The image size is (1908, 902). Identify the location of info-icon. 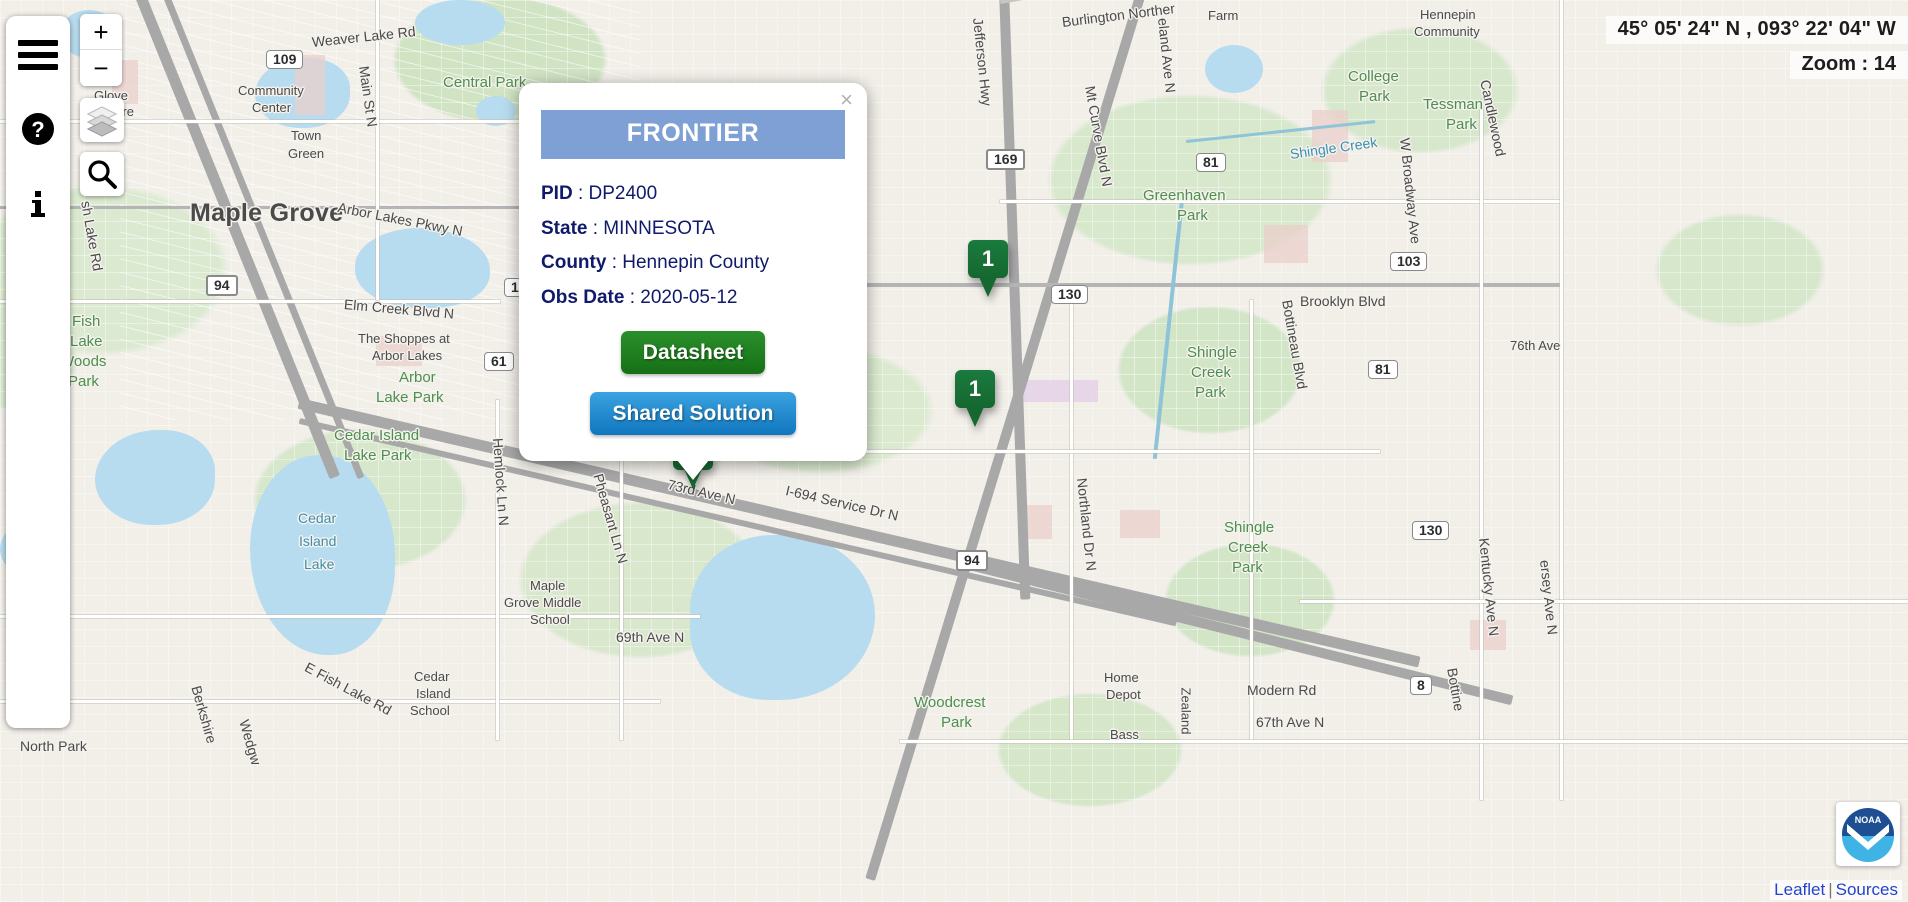
(38, 203).